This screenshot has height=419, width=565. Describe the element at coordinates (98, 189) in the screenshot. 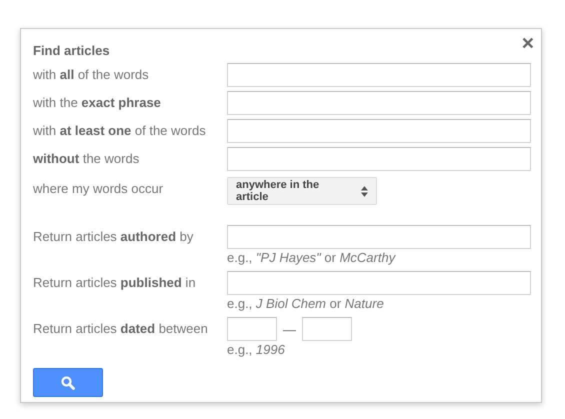

I see `field-label: where my words occur` at that location.